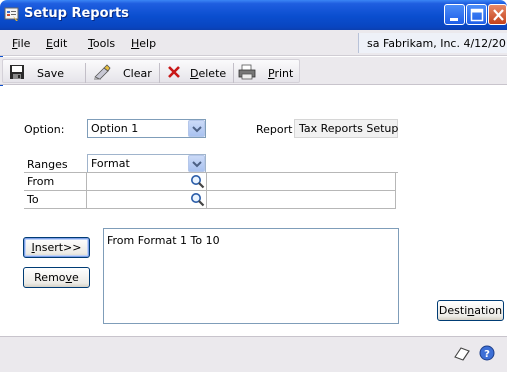  I want to click on help-icon: ?, so click(487, 354).